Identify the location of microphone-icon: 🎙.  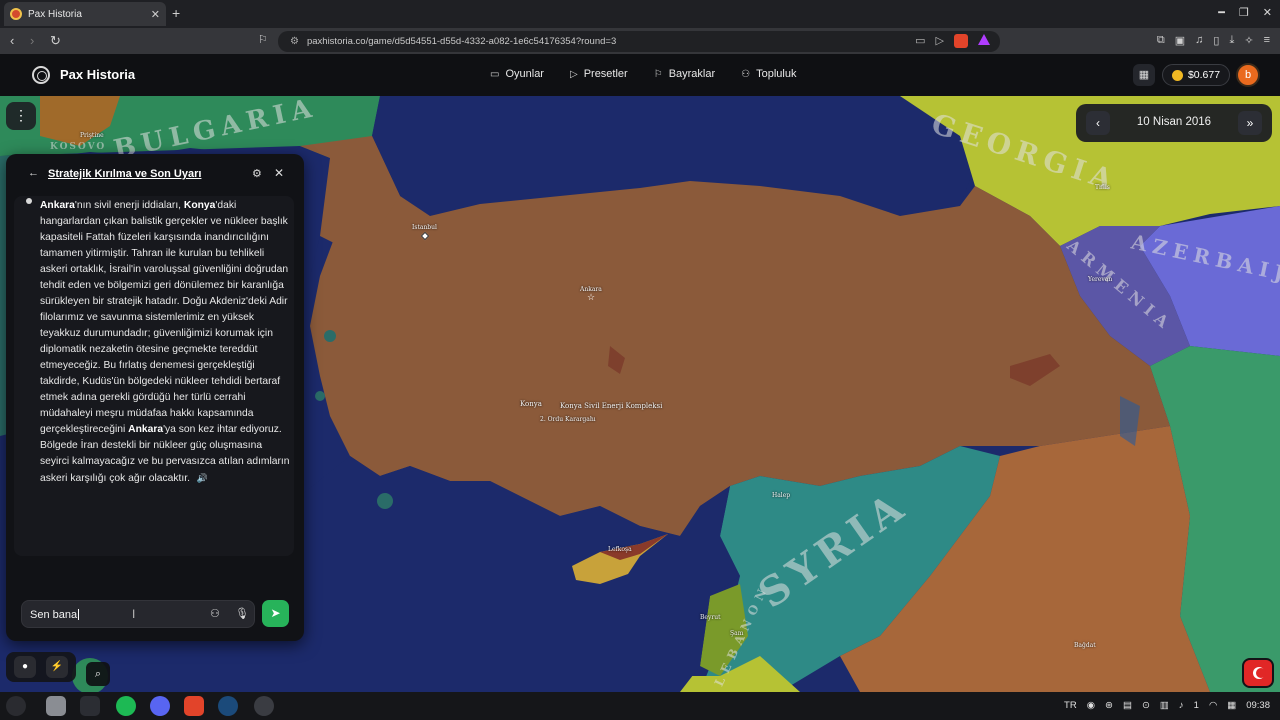
(242, 613).